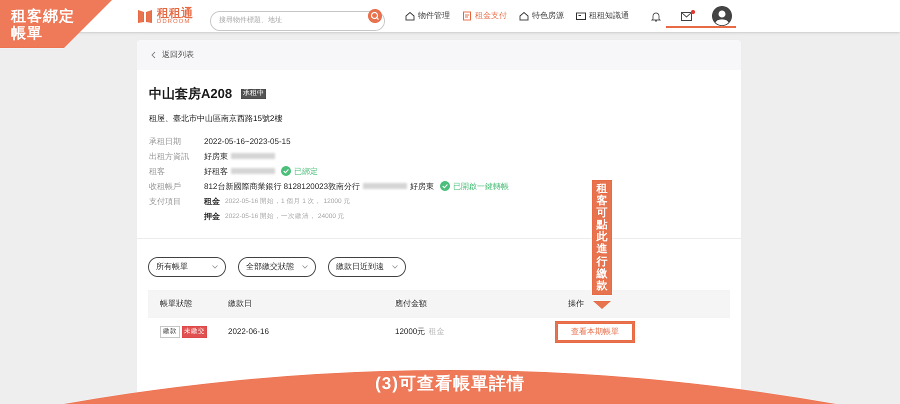 Image resolution: width=900 pixels, height=404 pixels. Describe the element at coordinates (190, 94) in the screenshot. I see `property-title: 中山套房A208` at that location.